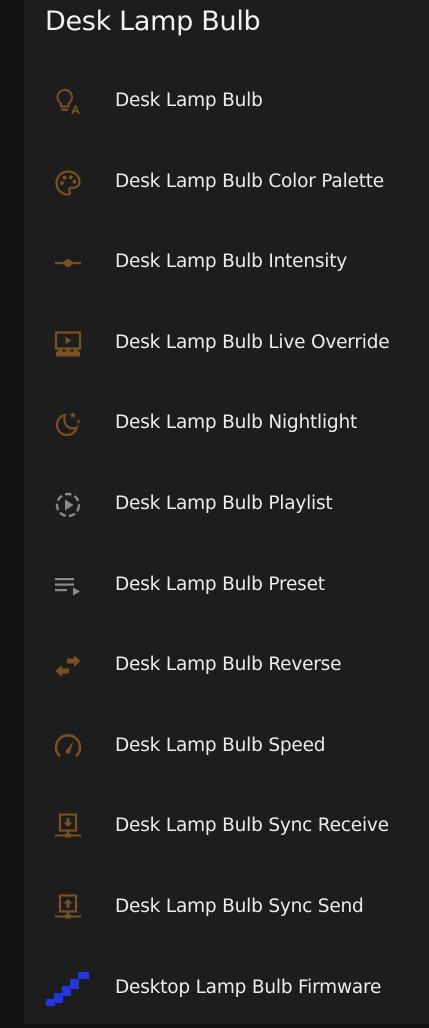 The height and width of the screenshot is (1028, 429). I want to click on upload-network-icon, so click(68, 908).